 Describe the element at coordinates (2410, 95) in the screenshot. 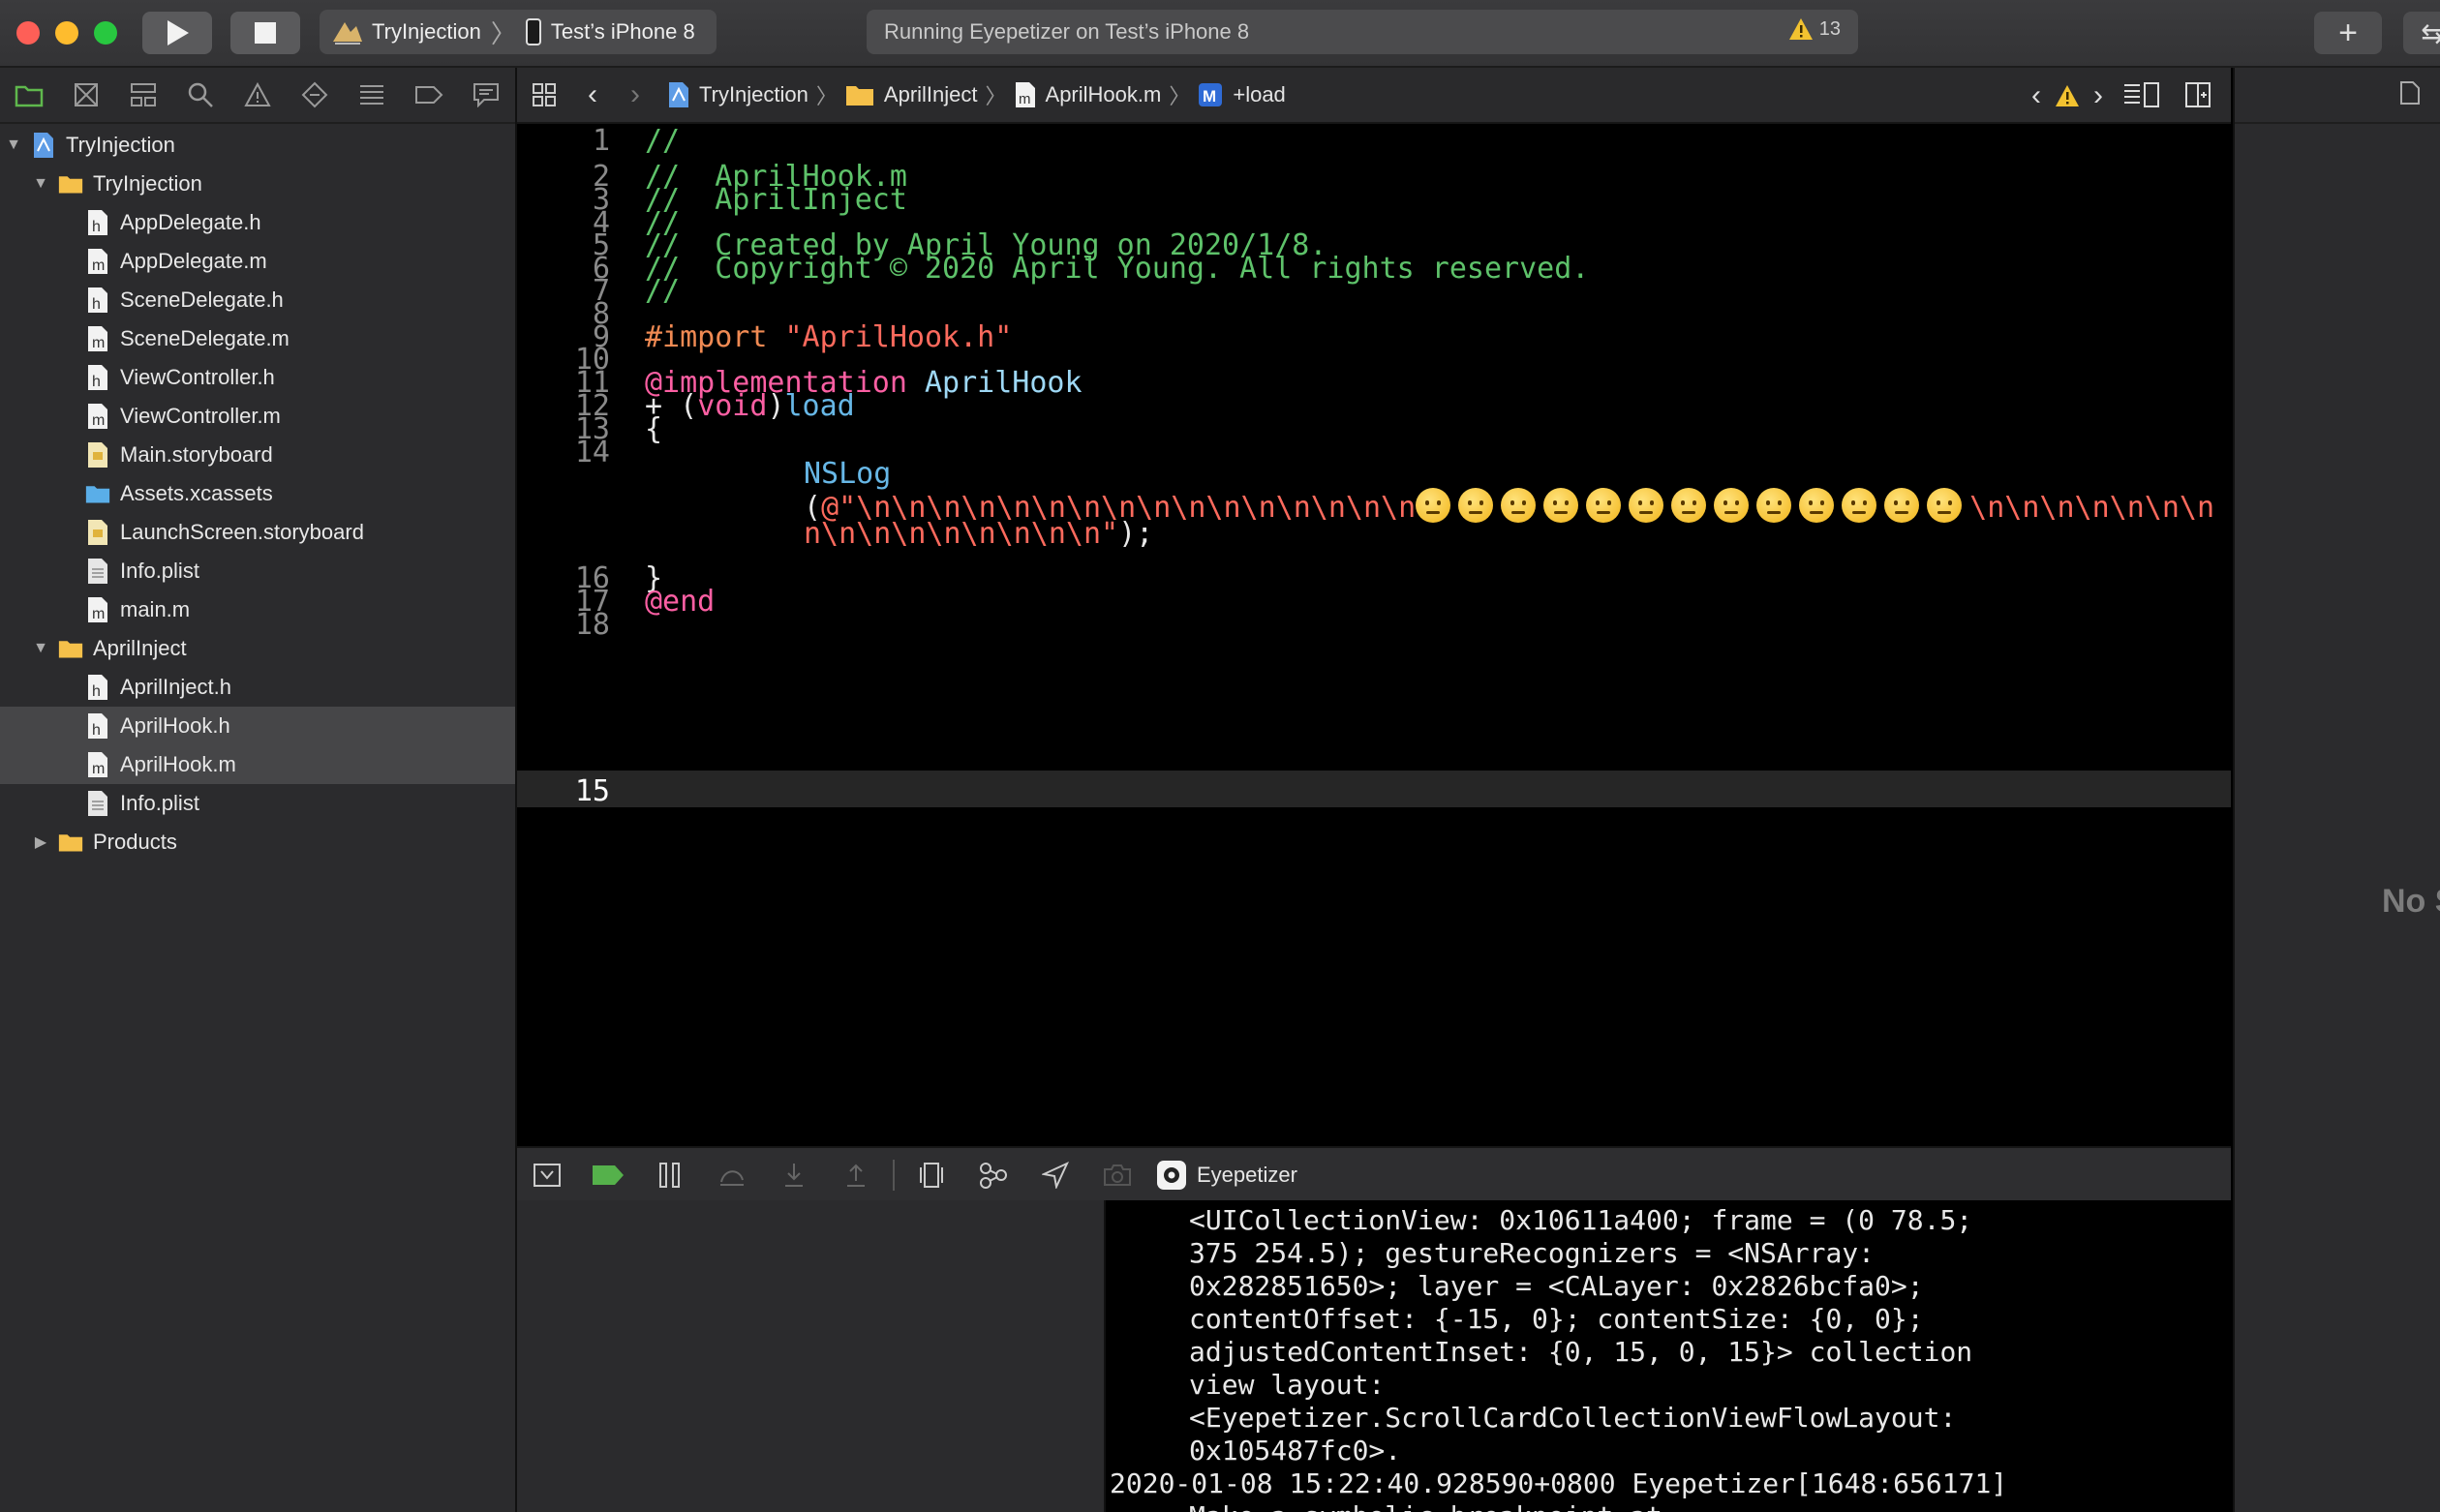

I see `file-inspector-tab` at that location.